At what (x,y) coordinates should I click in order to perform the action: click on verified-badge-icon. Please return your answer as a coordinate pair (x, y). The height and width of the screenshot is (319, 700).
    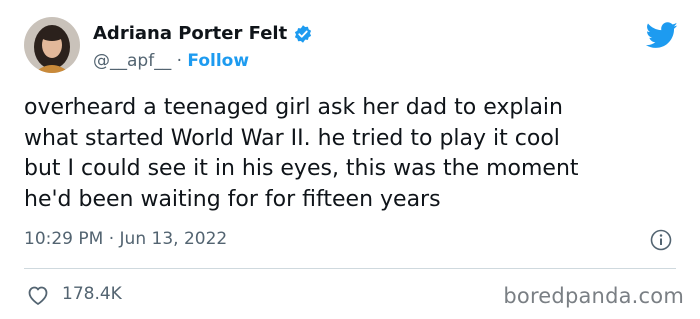
    Looking at the image, I should click on (303, 34).